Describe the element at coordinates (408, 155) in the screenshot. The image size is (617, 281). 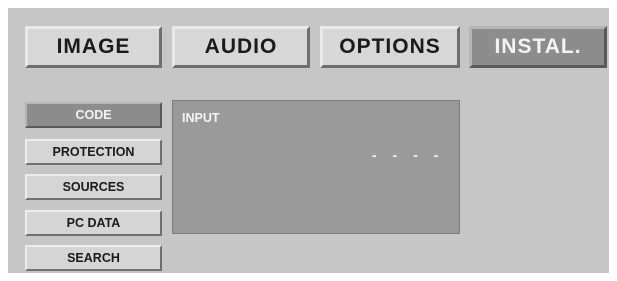
I see `code-input-field: - - - -` at that location.